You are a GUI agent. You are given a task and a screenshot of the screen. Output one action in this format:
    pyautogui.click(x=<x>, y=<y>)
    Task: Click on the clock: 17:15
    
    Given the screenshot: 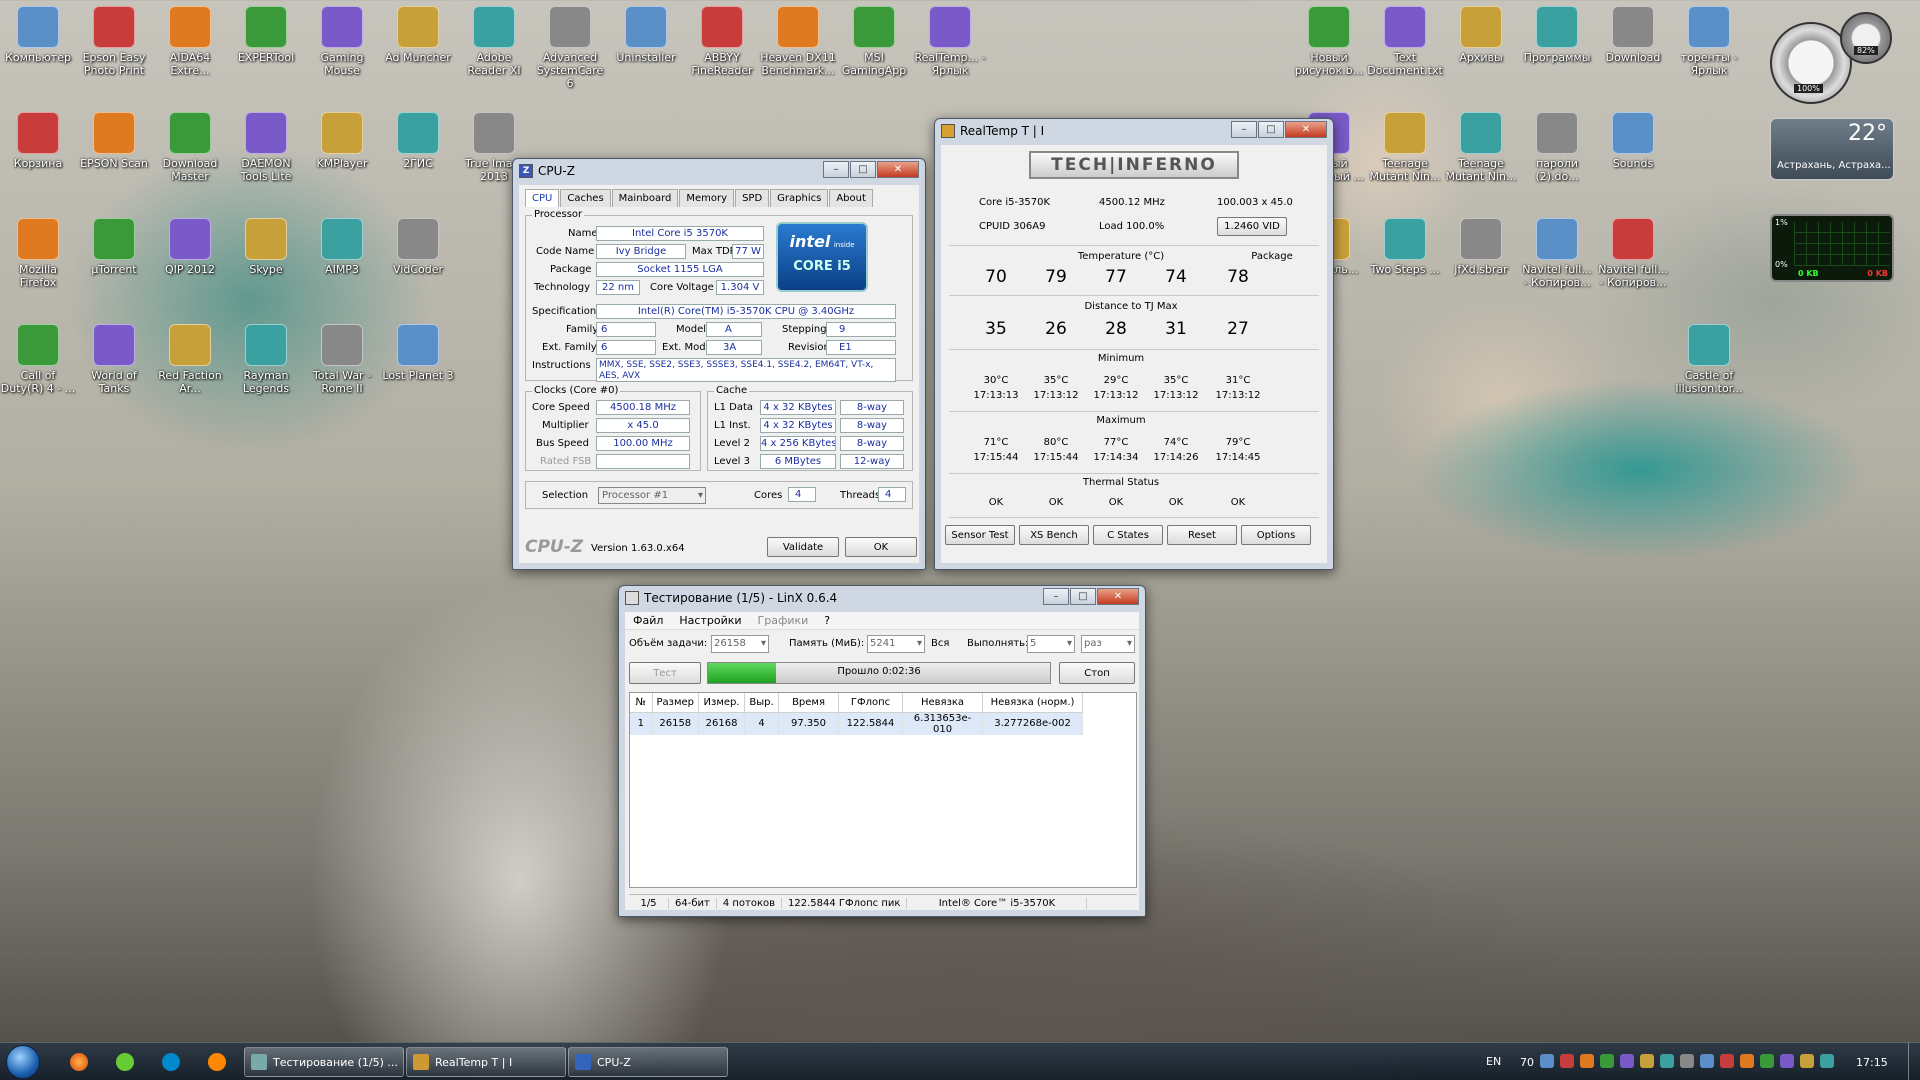 What is the action you would take?
    pyautogui.click(x=1872, y=1062)
    